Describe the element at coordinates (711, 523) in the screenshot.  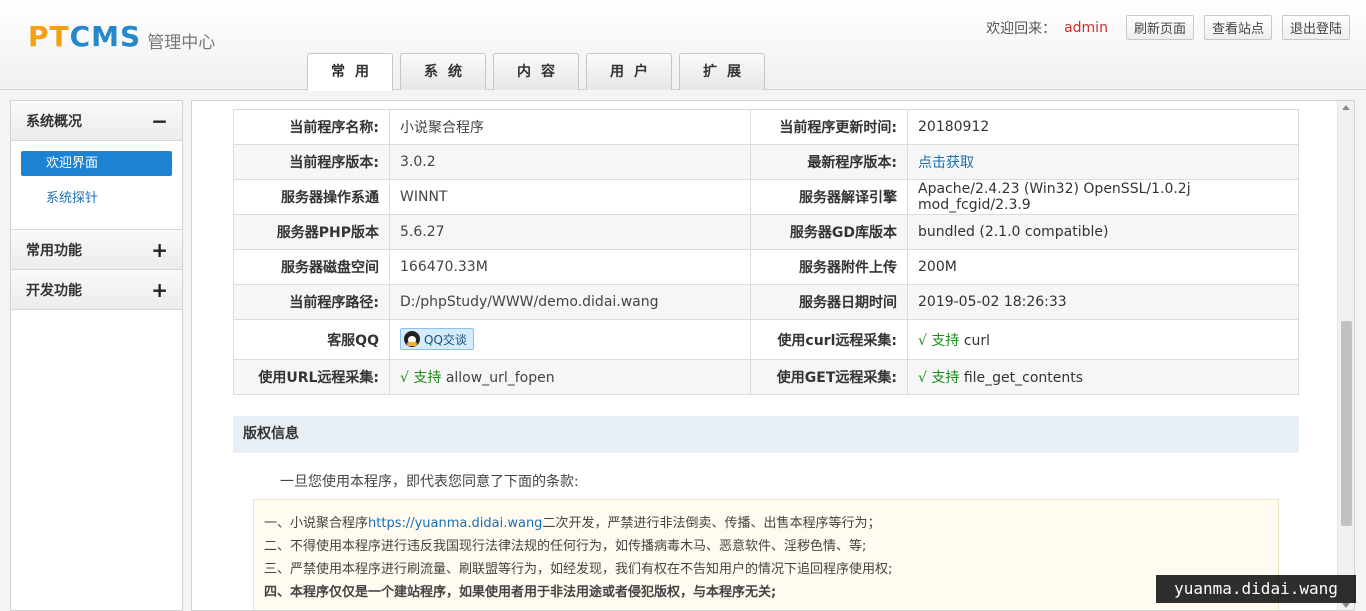
I see `term-1-suffix: 二次开发，严禁进行非法倒卖、传播、出售本程序等行为；` at that location.